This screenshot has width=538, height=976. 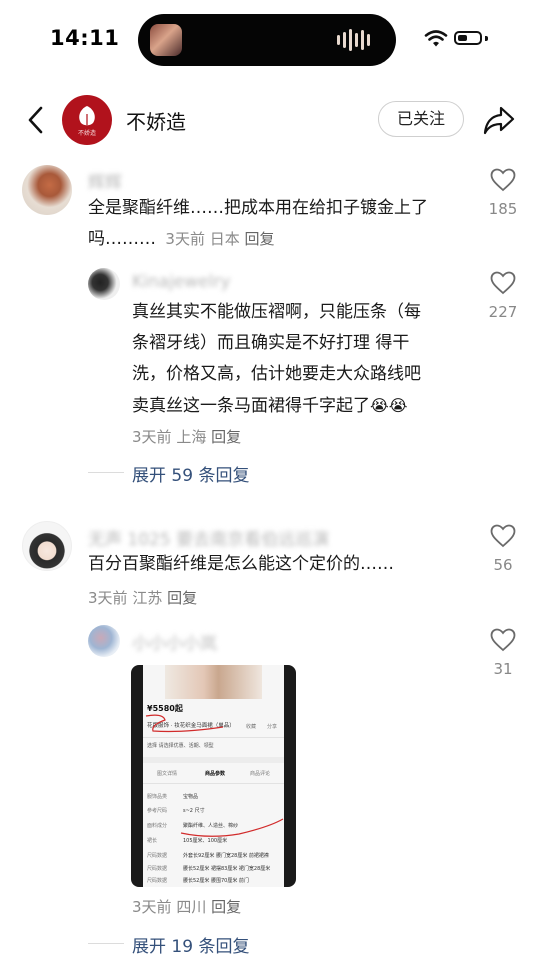 What do you see at coordinates (353, 40) in the screenshot?
I see `audio-waveform-icon` at bounding box center [353, 40].